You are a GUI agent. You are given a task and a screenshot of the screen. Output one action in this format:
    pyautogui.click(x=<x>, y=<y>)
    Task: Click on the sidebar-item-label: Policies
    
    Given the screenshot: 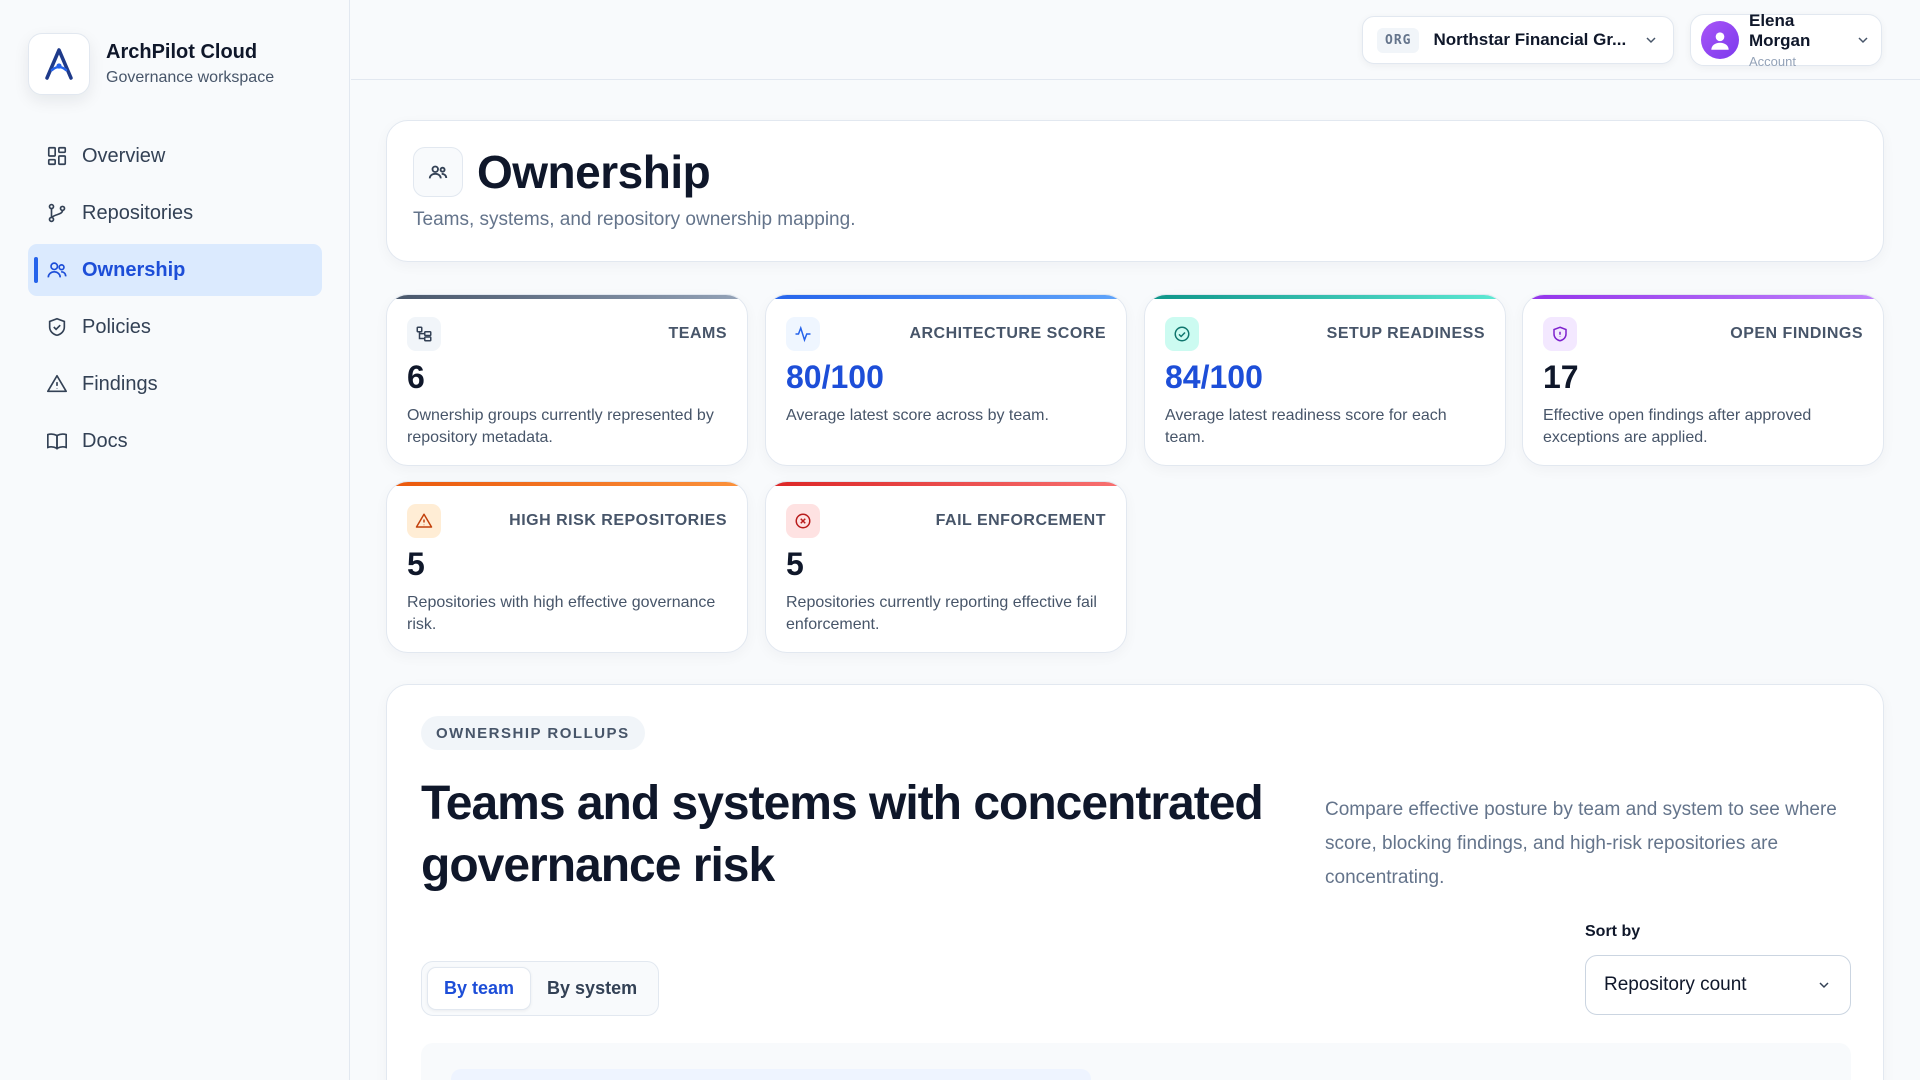 What is the action you would take?
    pyautogui.click(x=116, y=326)
    